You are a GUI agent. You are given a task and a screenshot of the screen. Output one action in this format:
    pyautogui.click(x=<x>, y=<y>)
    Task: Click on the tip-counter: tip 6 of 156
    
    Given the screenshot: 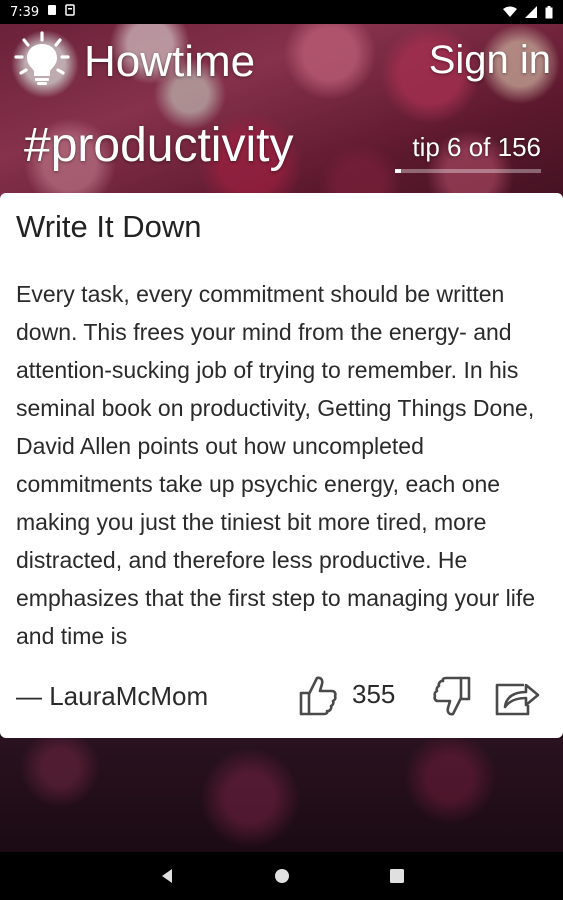 What is the action you would take?
    pyautogui.click(x=468, y=152)
    